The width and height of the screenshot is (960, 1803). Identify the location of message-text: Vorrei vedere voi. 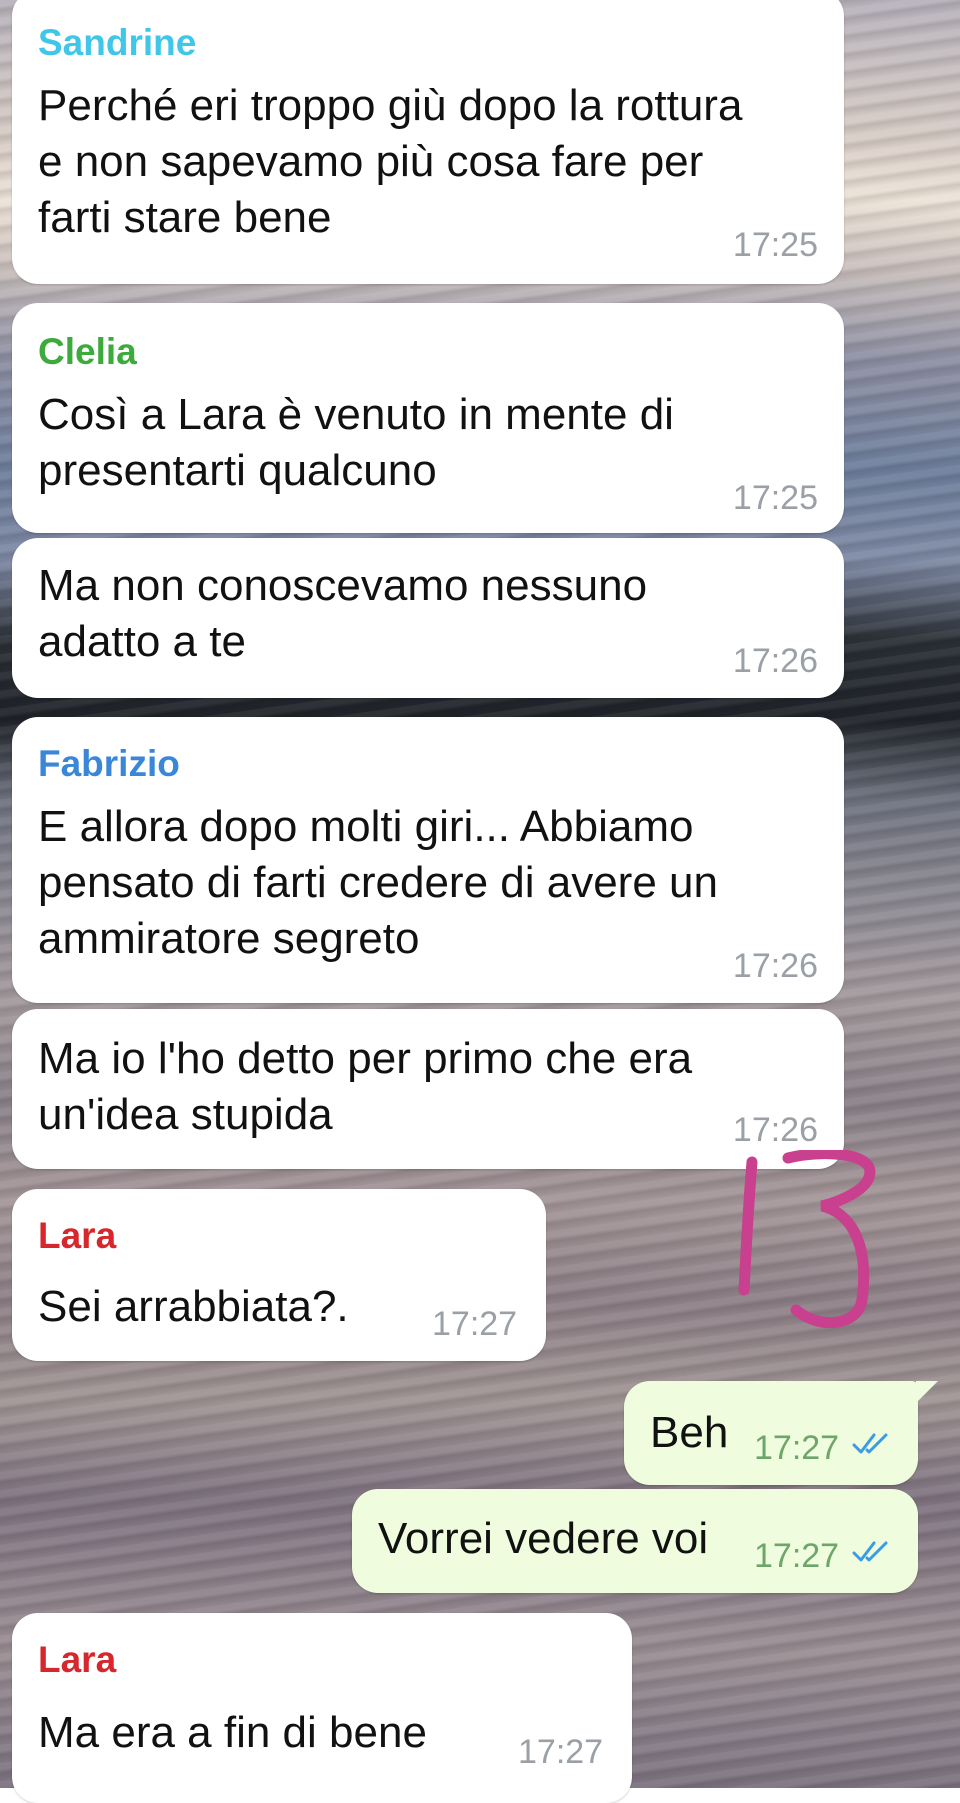
(543, 1538).